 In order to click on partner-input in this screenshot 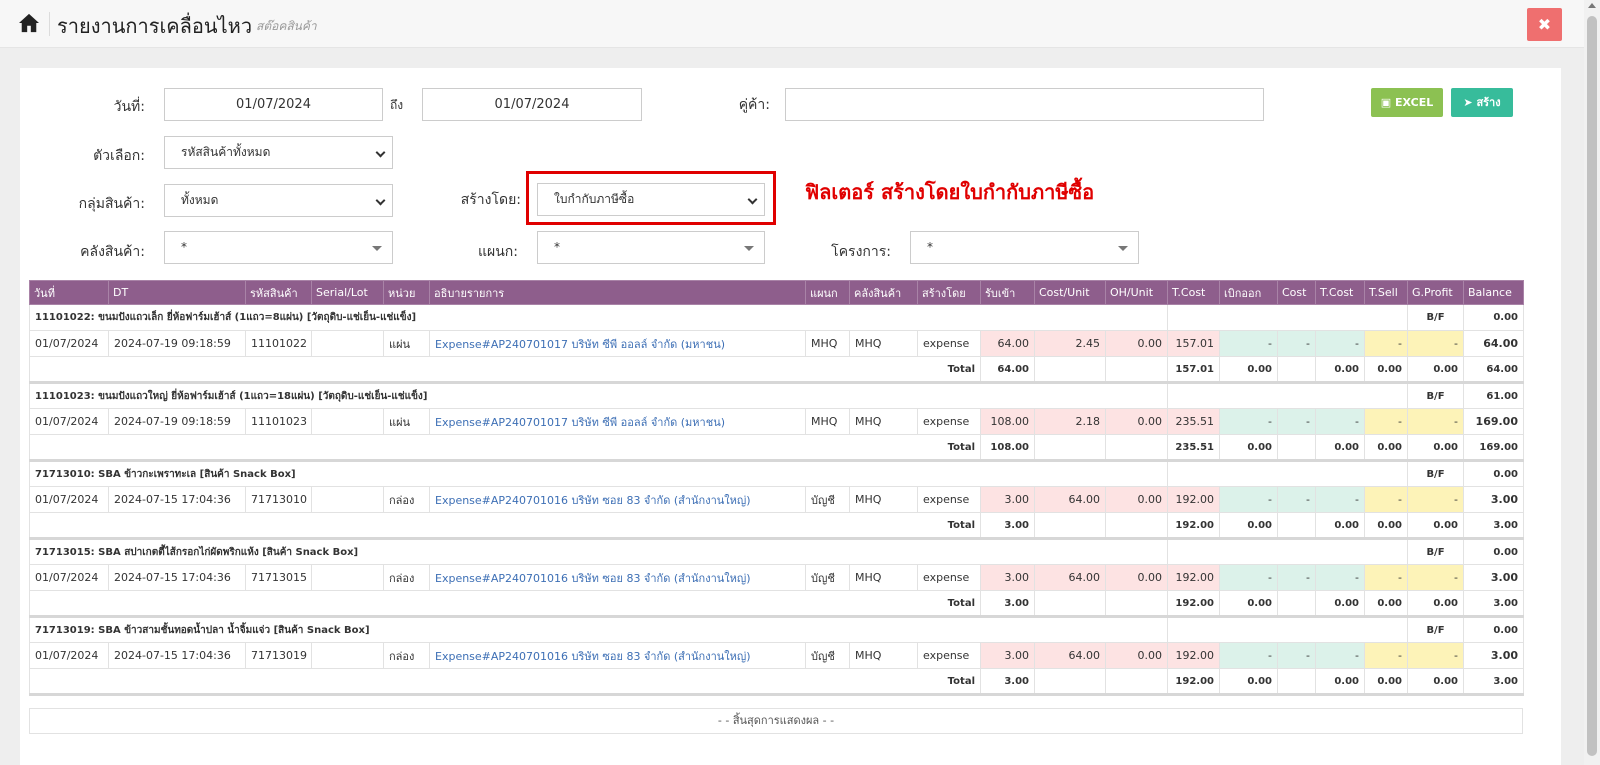, I will do `click(1024, 104)`.